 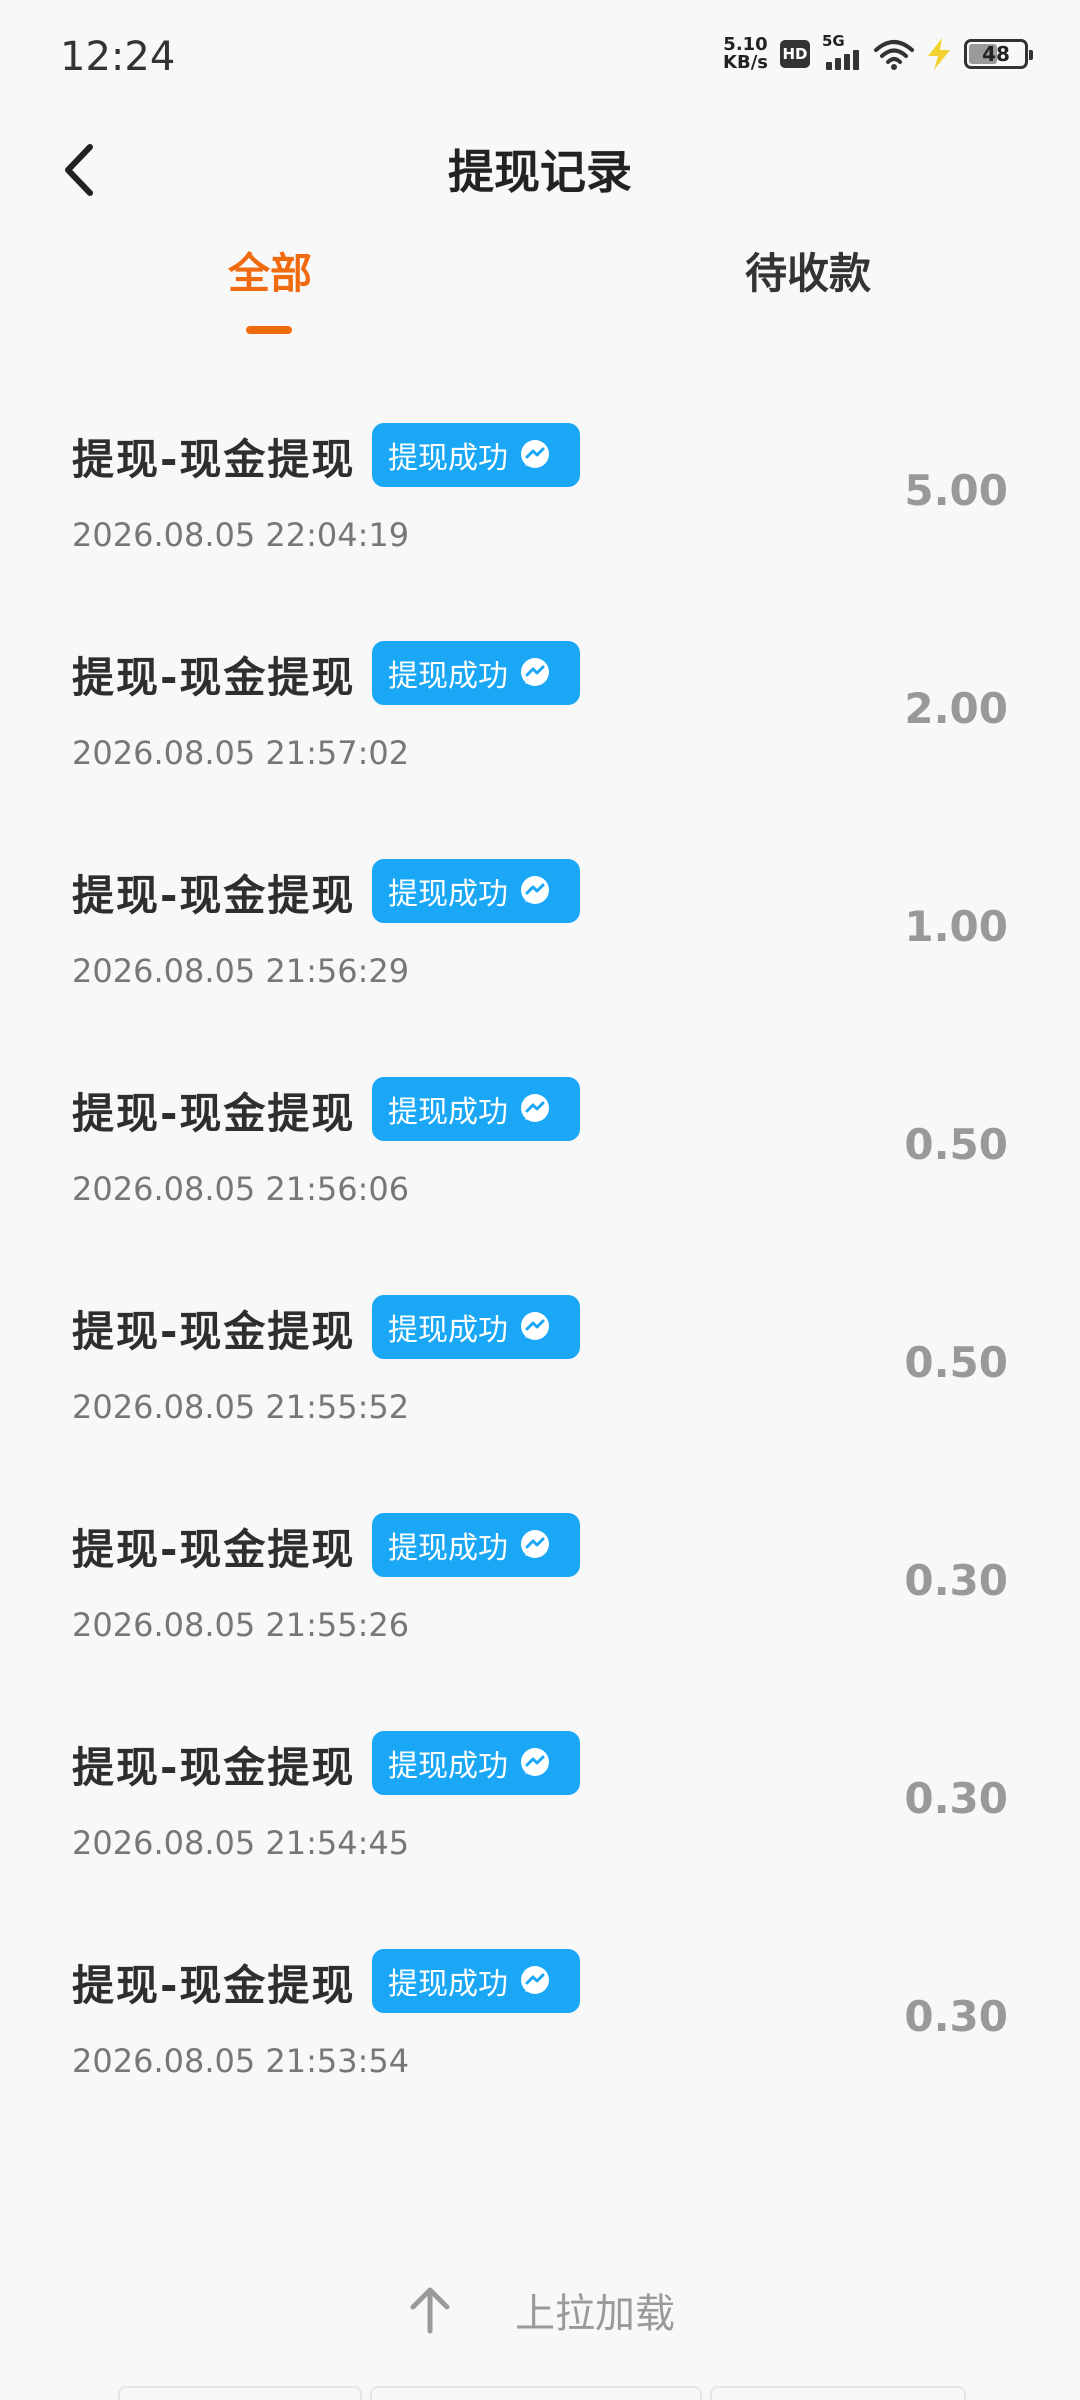 I want to click on status-time: 12:24, so click(x=118, y=57).